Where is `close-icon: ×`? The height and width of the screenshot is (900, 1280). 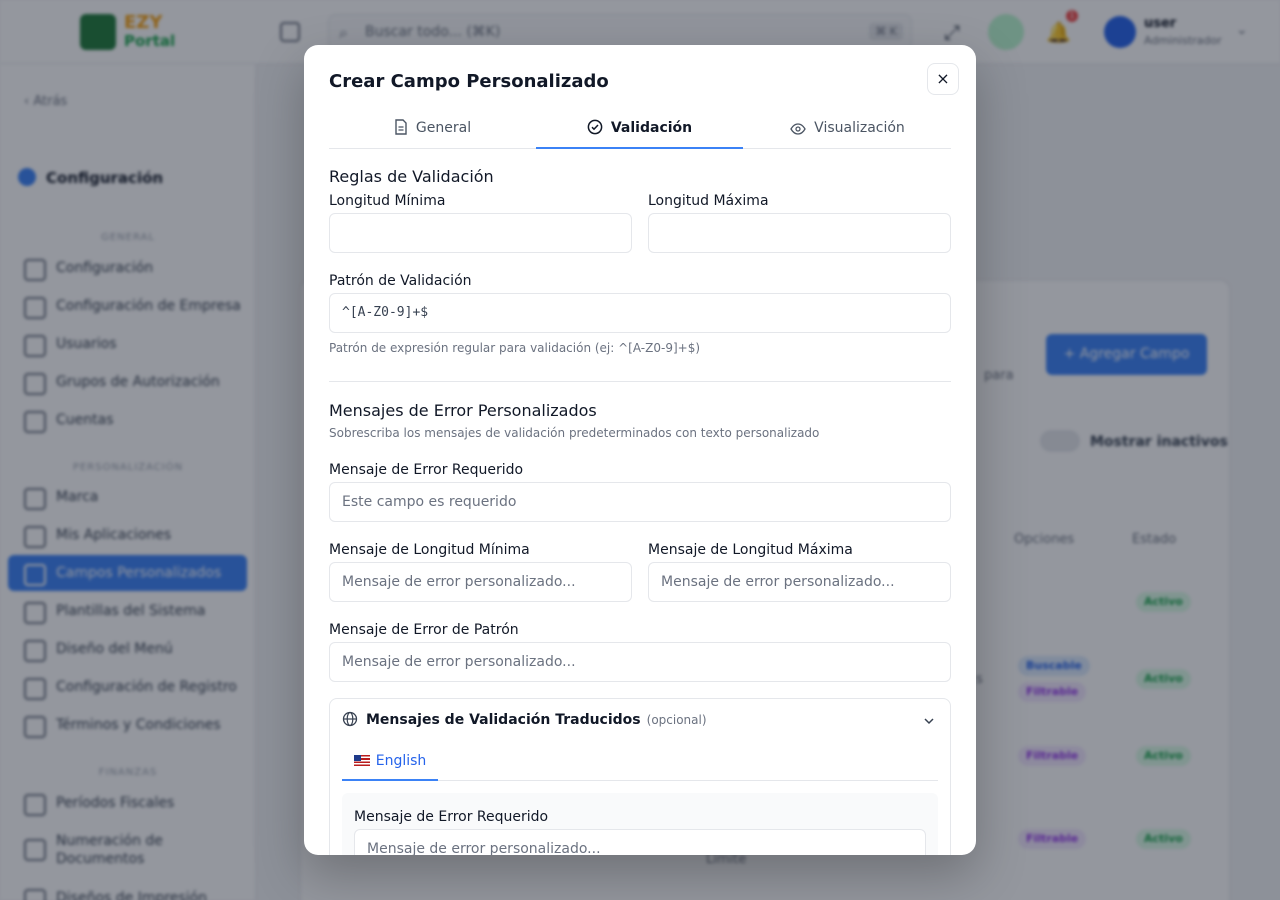 close-icon: × is located at coordinates (943, 78).